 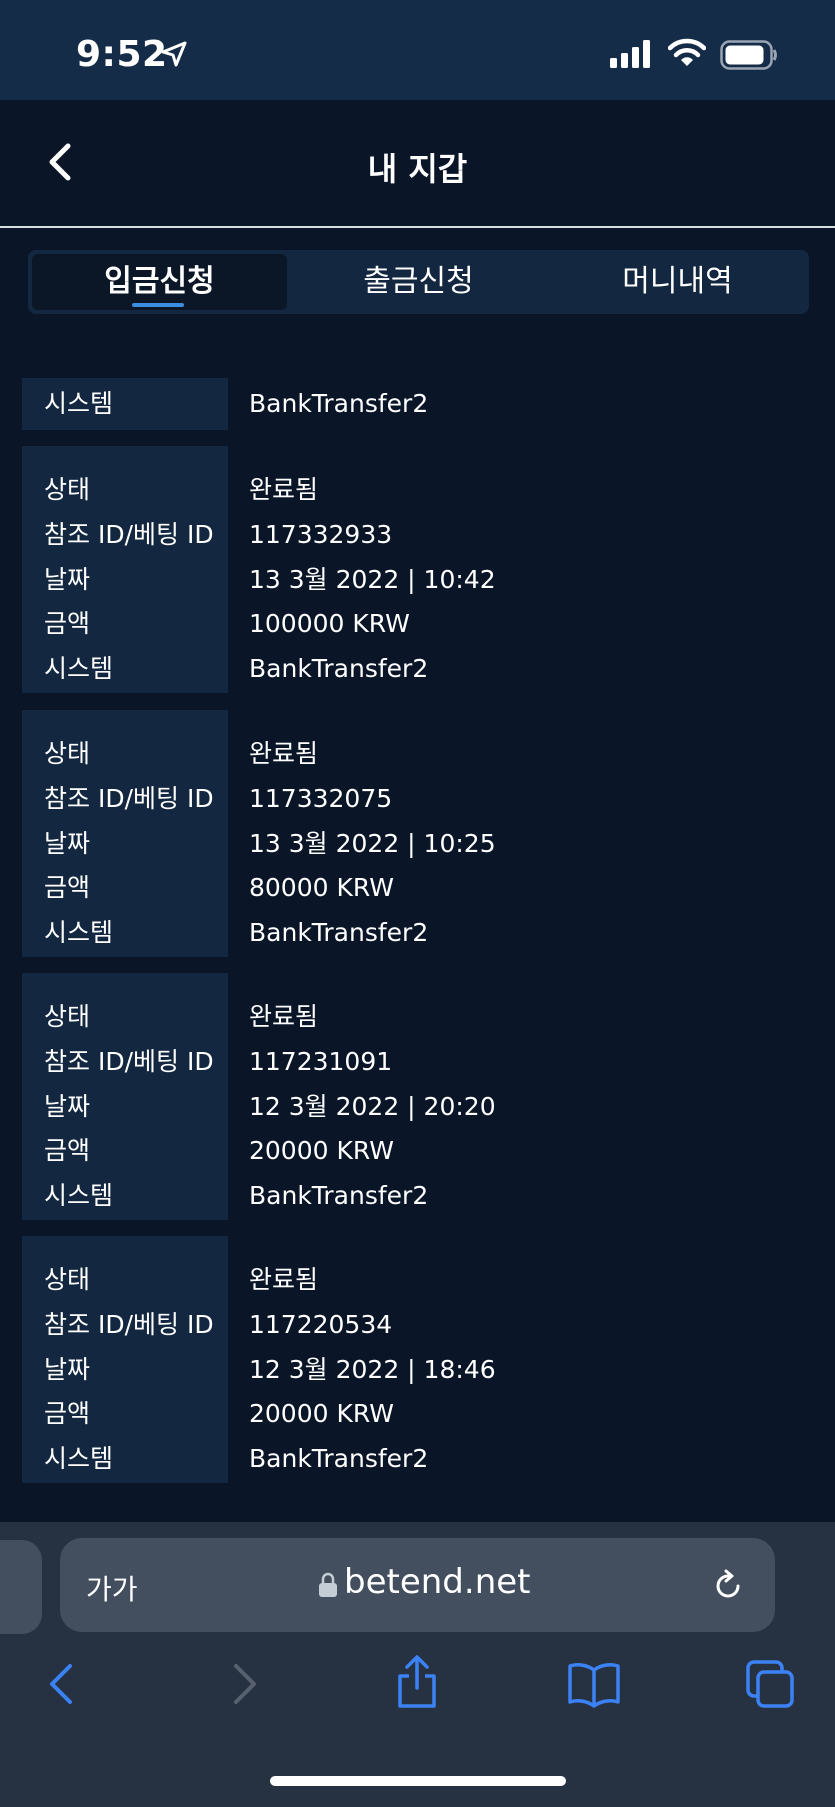 What do you see at coordinates (372, 1106) in the screenshot?
I see `date-value: 12 3월 2022 | 20:20` at bounding box center [372, 1106].